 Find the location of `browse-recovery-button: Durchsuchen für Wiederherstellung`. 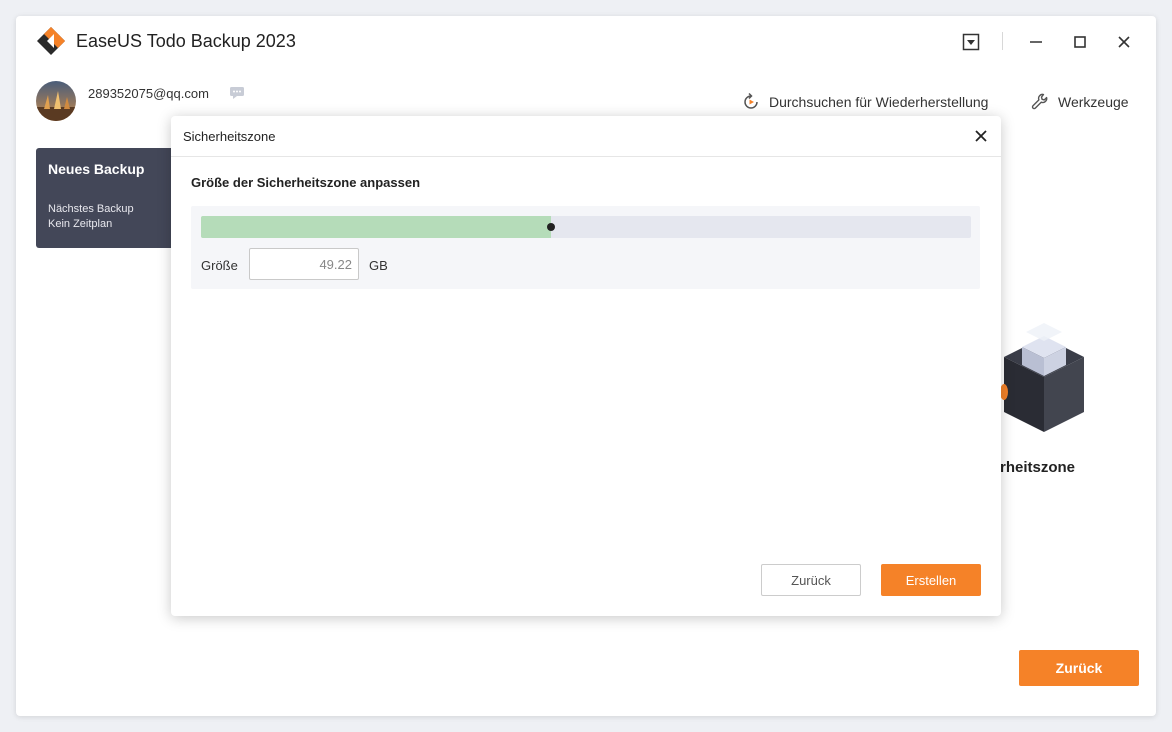

browse-recovery-button: Durchsuchen für Wiederherstellung is located at coordinates (864, 102).